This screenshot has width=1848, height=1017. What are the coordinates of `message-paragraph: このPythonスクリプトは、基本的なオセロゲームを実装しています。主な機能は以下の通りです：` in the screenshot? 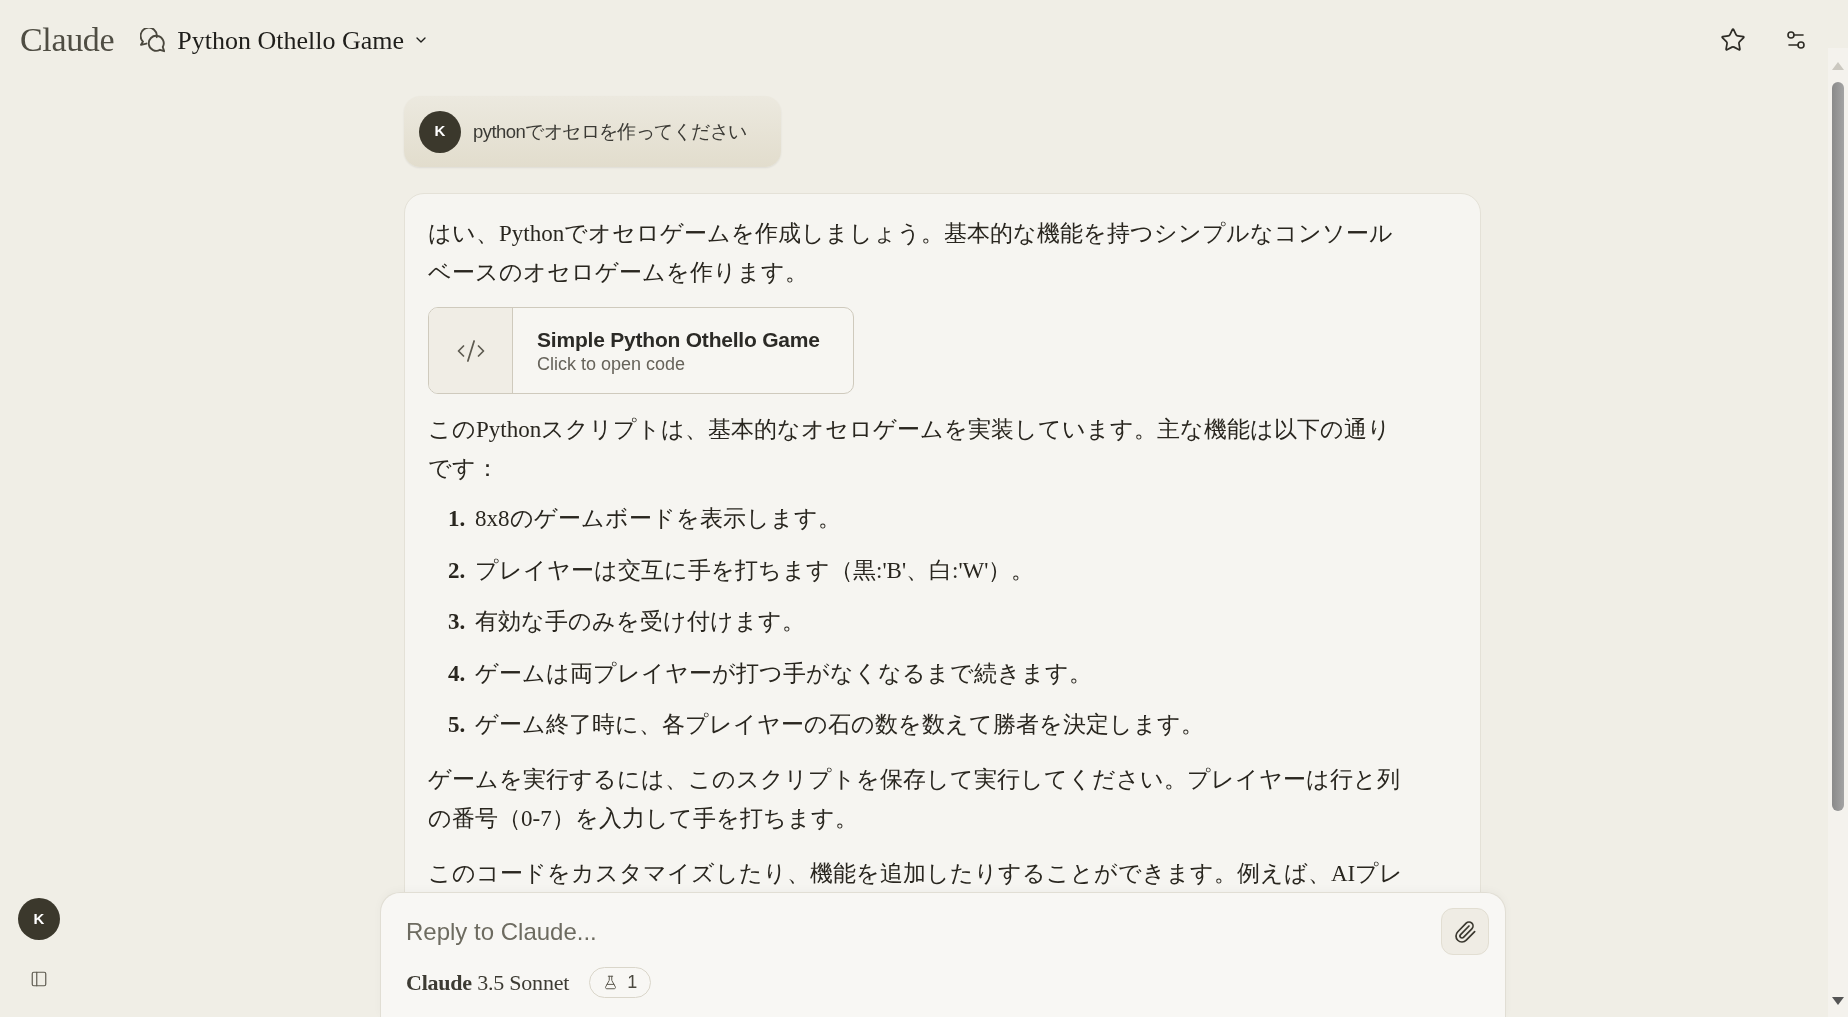 It's located at (910, 449).